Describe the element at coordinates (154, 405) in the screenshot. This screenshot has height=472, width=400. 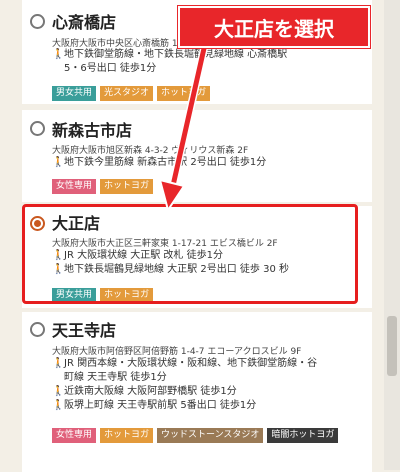
I see `access-line: 🚶阪堺上町線 天王寺駅前駅 5番出口 徒歩1分` at that location.